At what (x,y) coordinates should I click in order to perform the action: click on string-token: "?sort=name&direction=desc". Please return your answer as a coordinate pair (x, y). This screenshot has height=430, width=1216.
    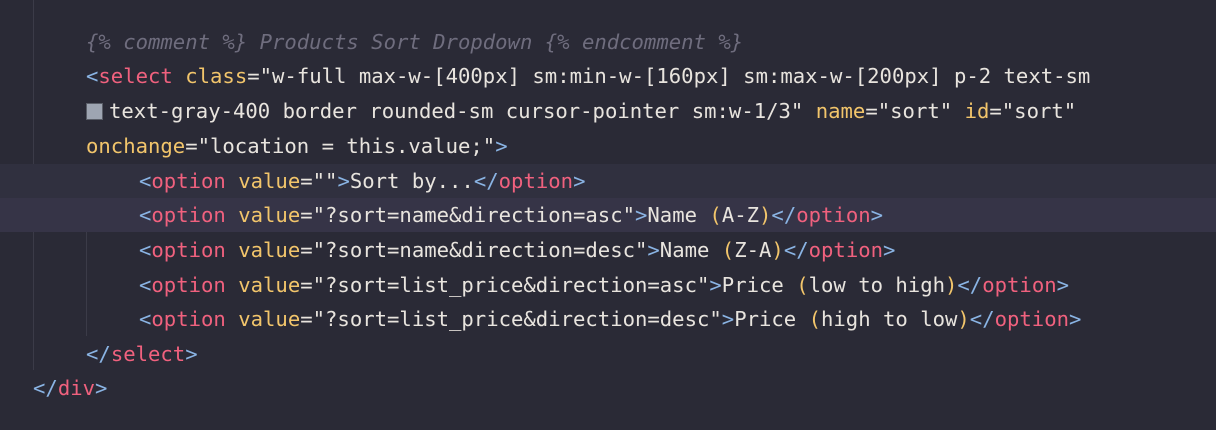
    Looking at the image, I should click on (480, 250).